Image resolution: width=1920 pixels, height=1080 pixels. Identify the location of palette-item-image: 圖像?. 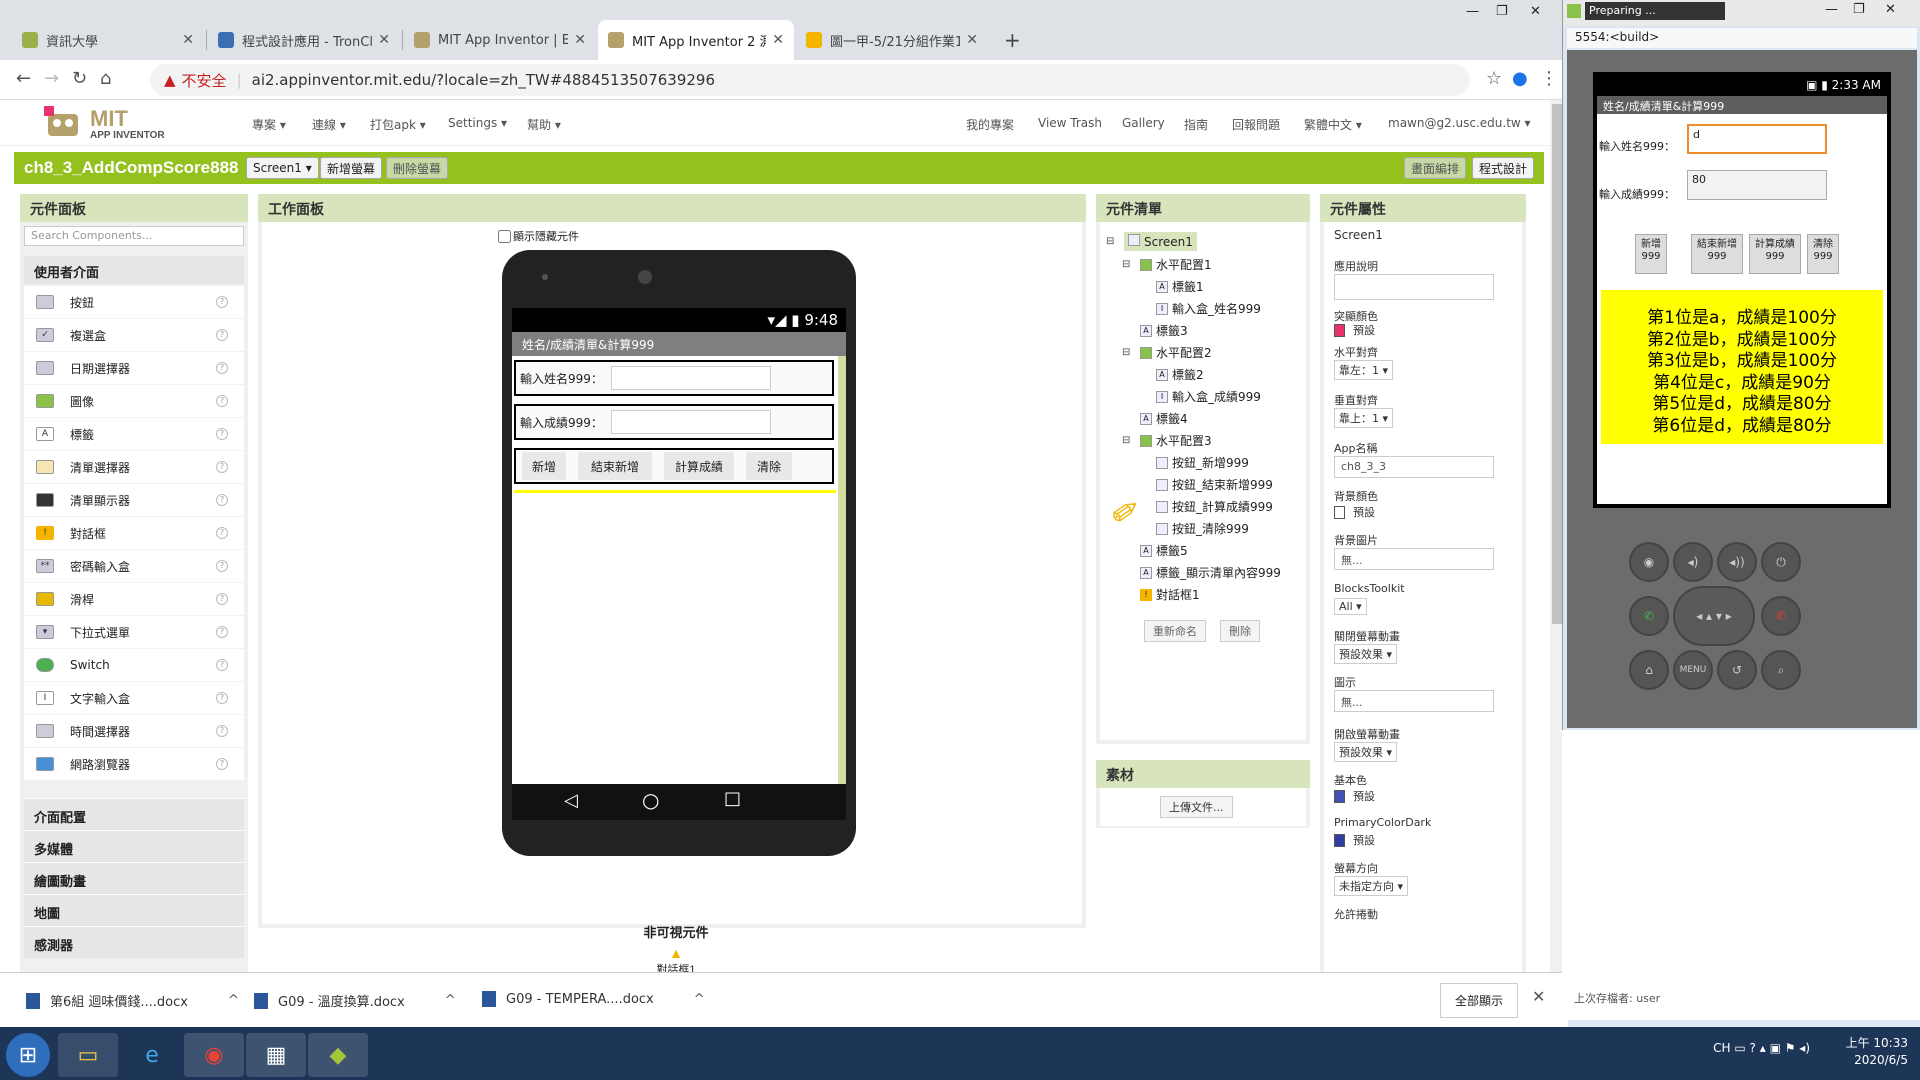
(134, 401).